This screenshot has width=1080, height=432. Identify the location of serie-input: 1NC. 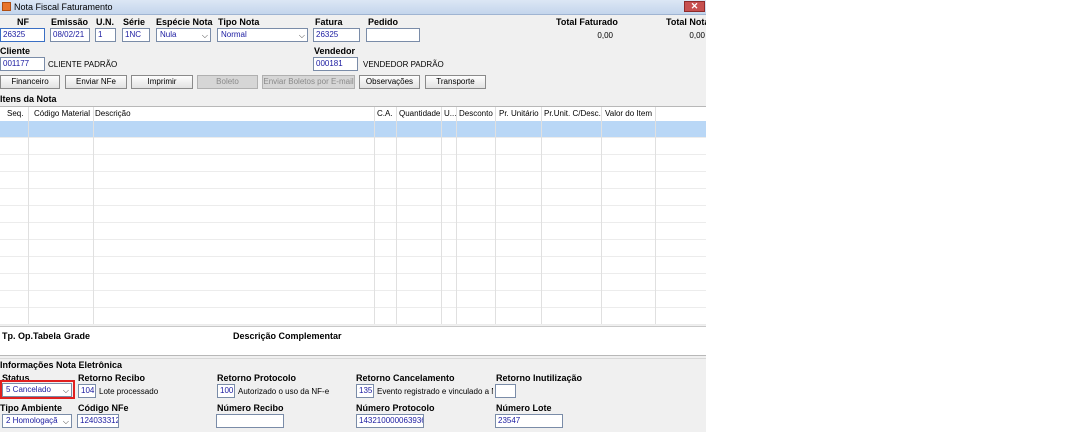
(136, 35).